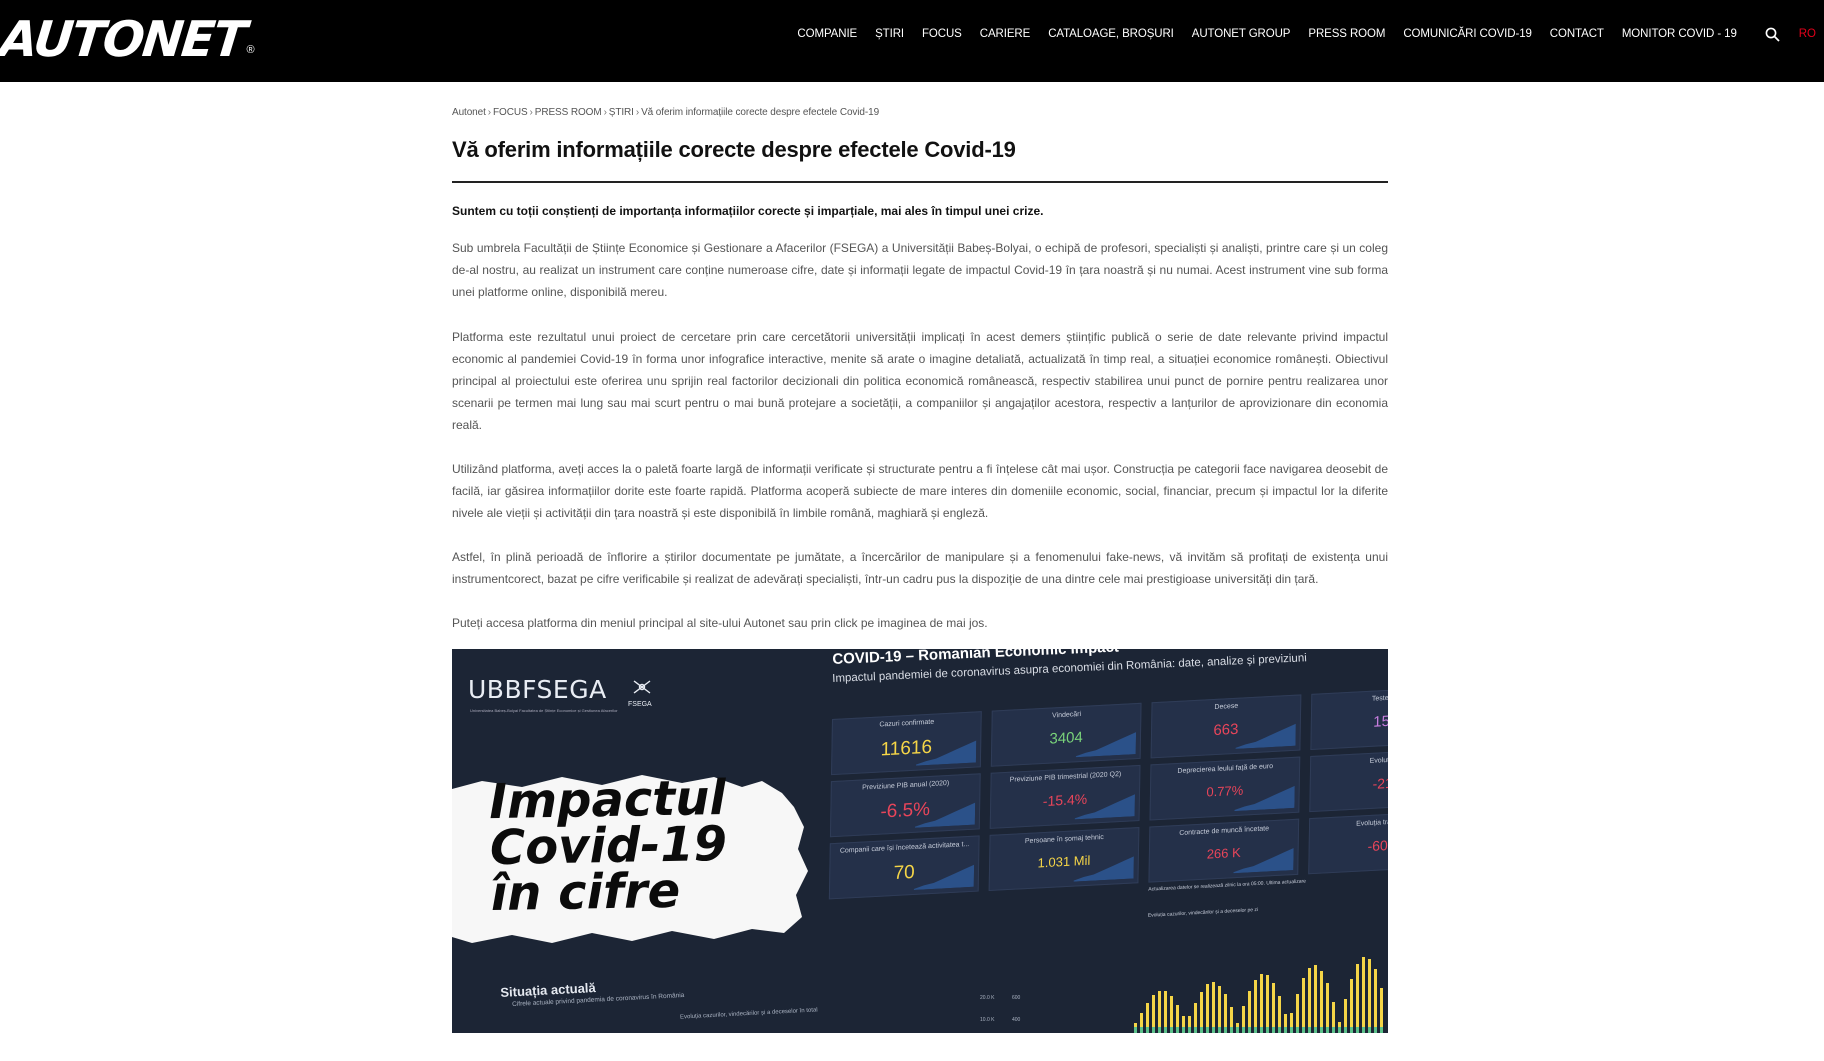  What do you see at coordinates (1066, 734) in the screenshot?
I see `dashboard-card: Vindecări 3404` at bounding box center [1066, 734].